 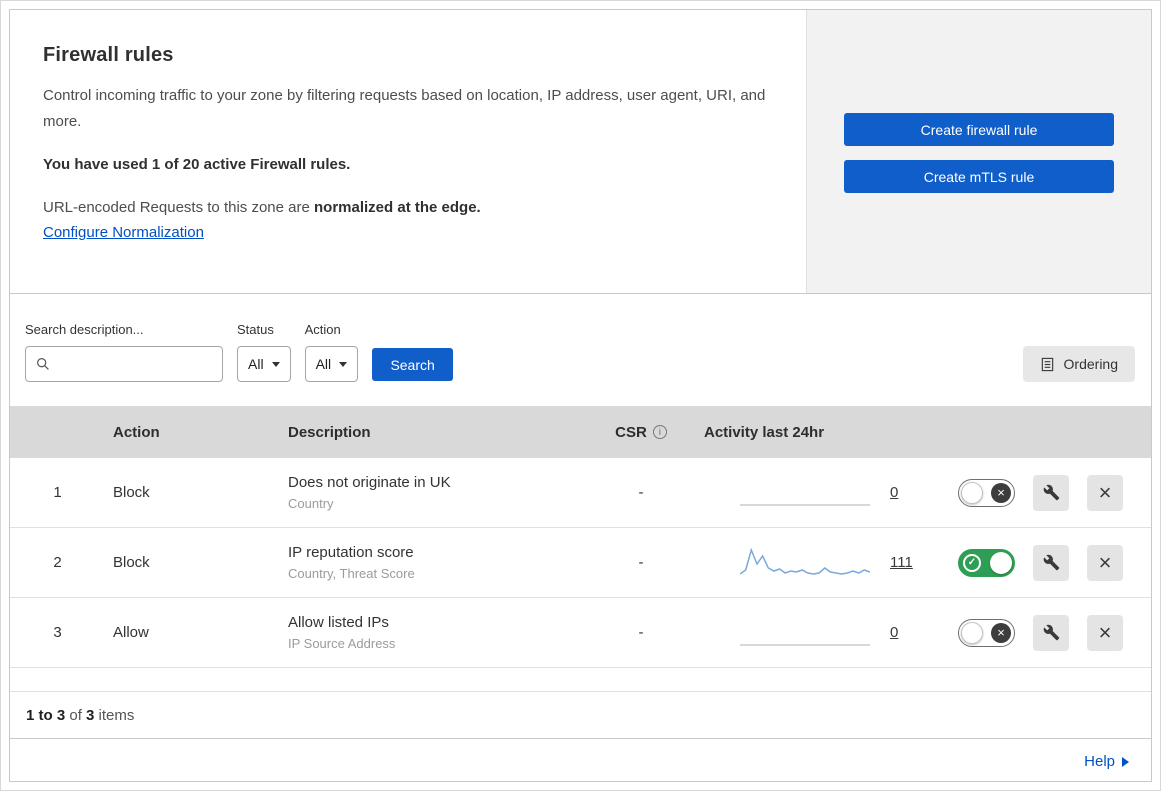 What do you see at coordinates (329, 432) in the screenshot?
I see `header-description: Description` at bounding box center [329, 432].